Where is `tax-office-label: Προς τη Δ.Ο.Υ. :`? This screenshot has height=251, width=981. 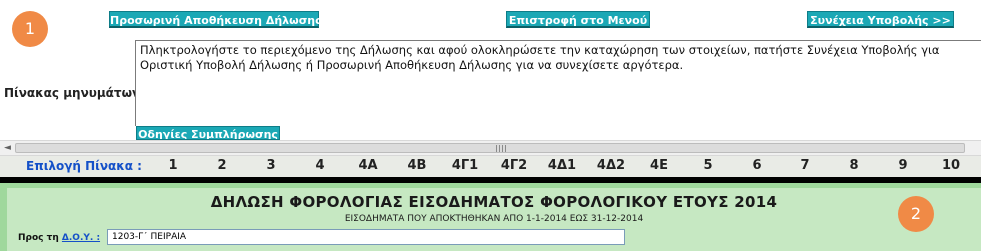
tax-office-label: Προς τη Δ.Ο.Υ. : is located at coordinates (59, 238).